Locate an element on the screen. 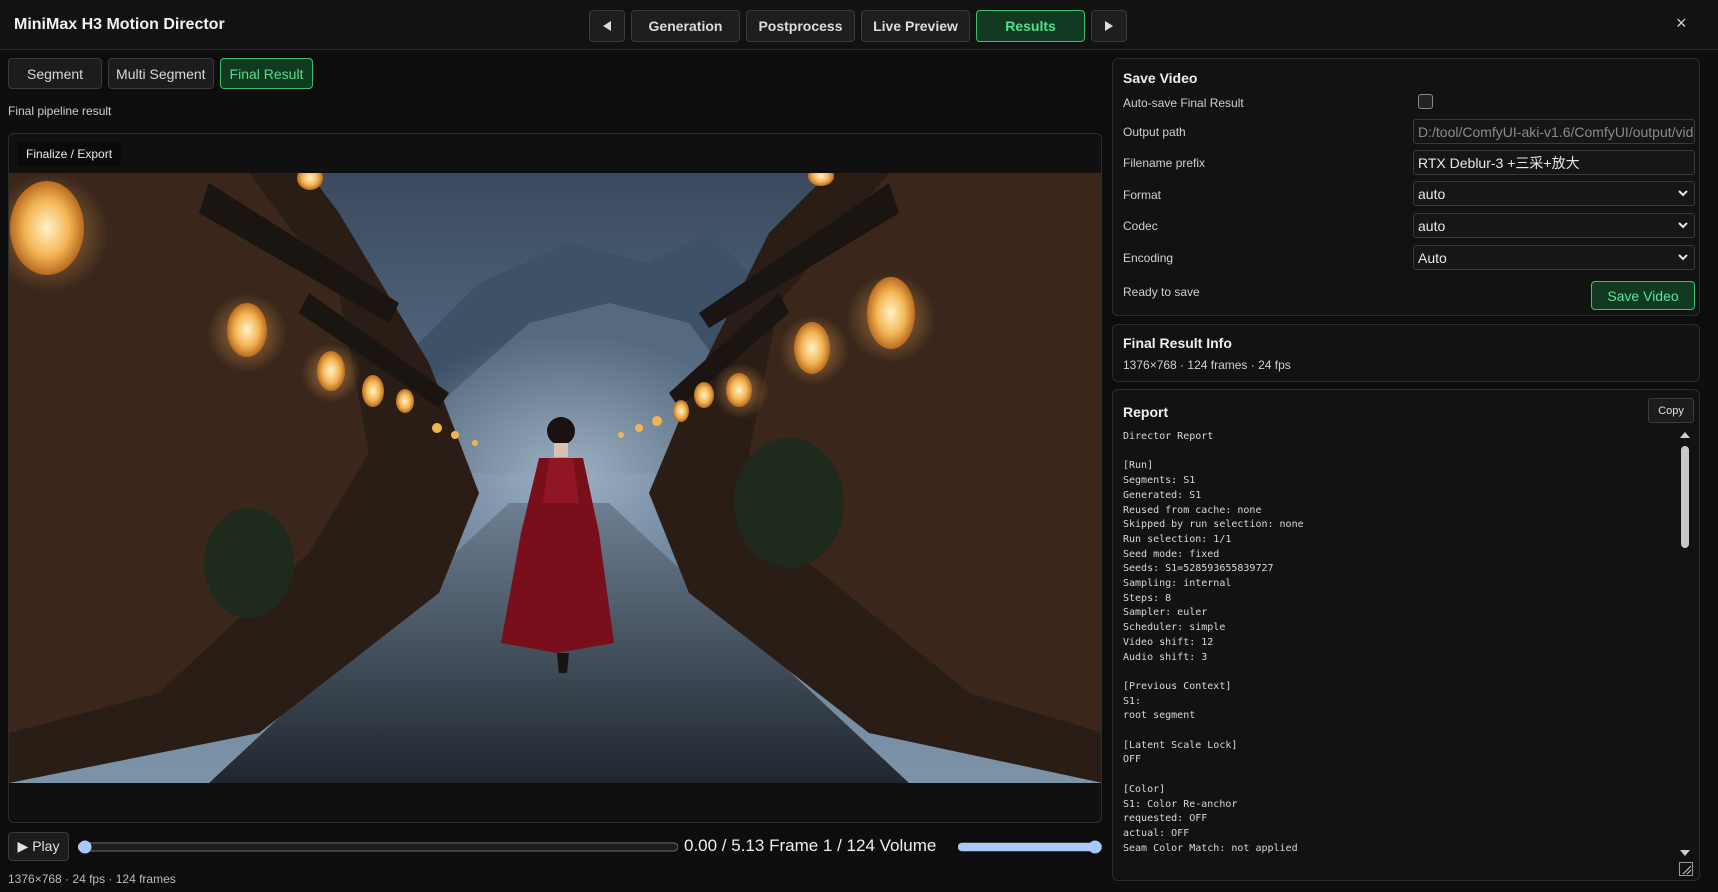  report-line: [Color] is located at coordinates (1144, 789).